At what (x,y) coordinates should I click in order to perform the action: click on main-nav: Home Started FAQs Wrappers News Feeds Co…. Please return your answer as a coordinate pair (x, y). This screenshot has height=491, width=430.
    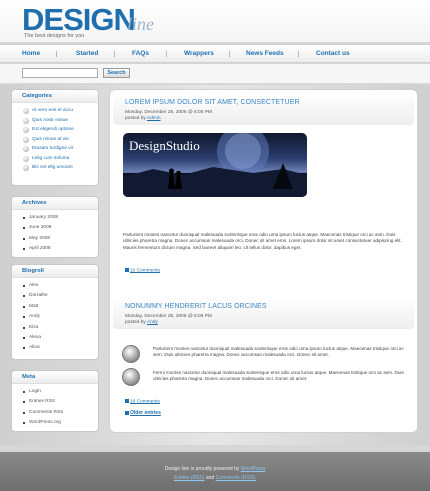
    Looking at the image, I should click on (215, 53).